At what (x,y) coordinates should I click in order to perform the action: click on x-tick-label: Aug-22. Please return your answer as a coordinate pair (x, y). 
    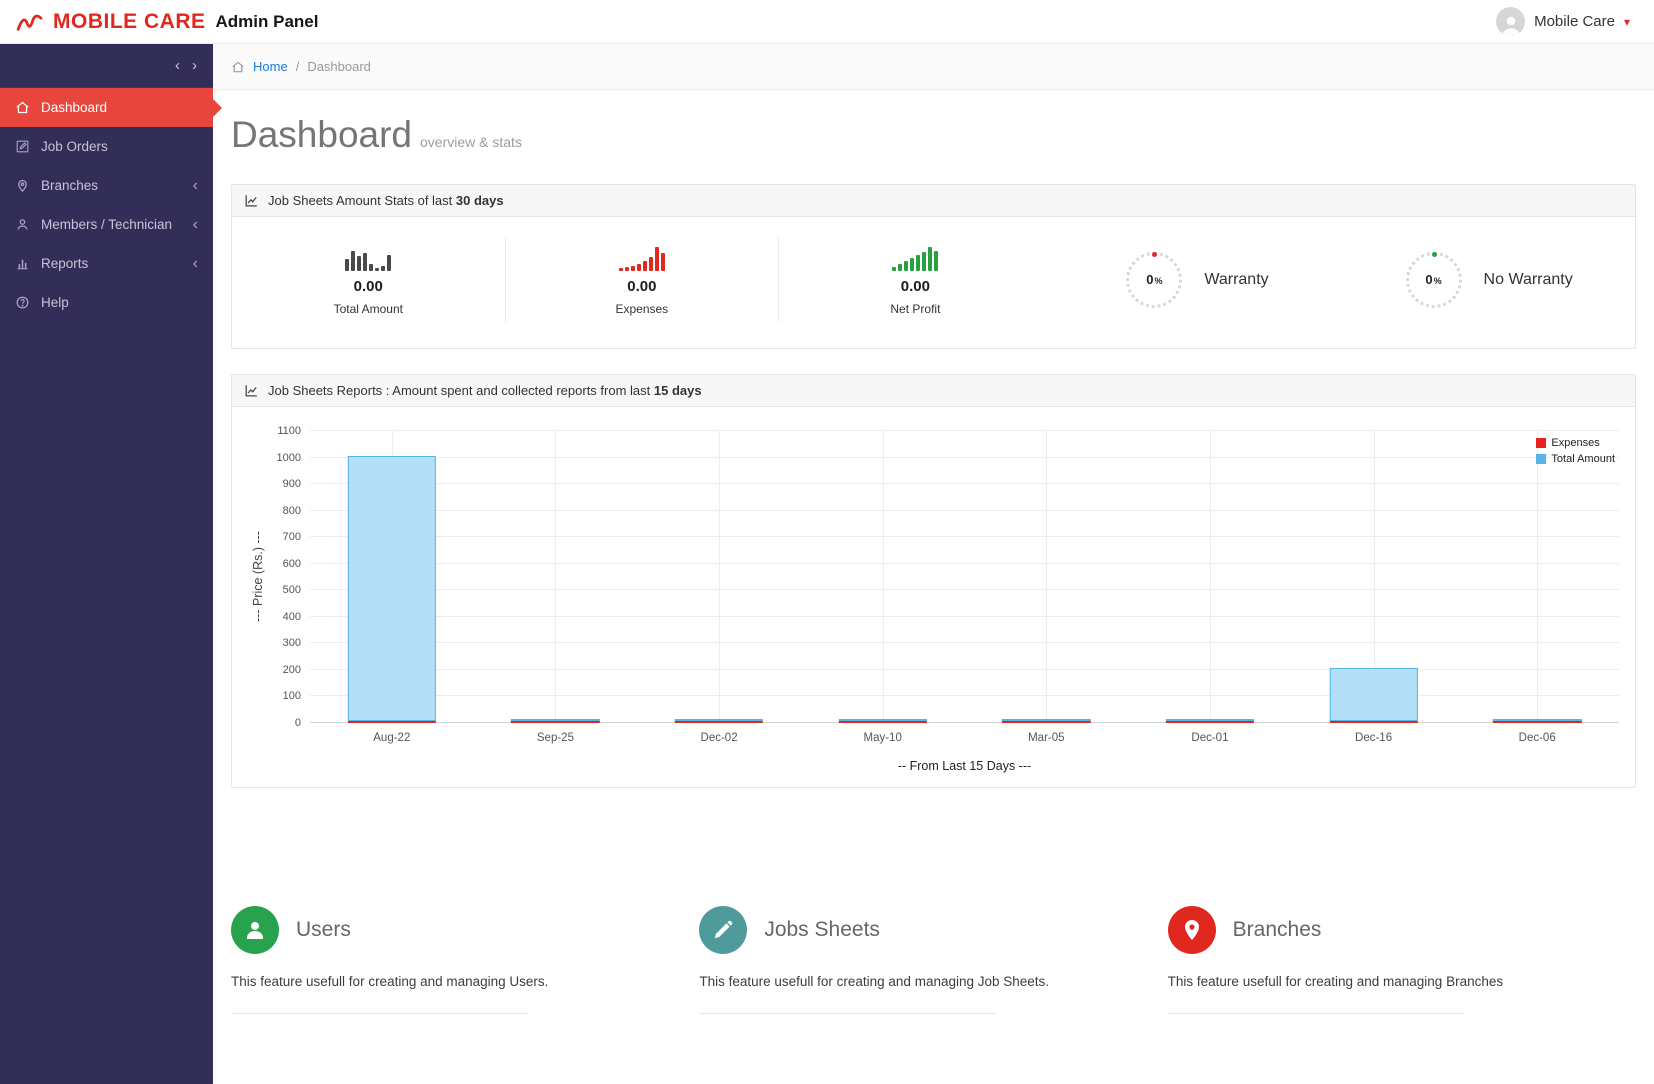
    Looking at the image, I should click on (392, 738).